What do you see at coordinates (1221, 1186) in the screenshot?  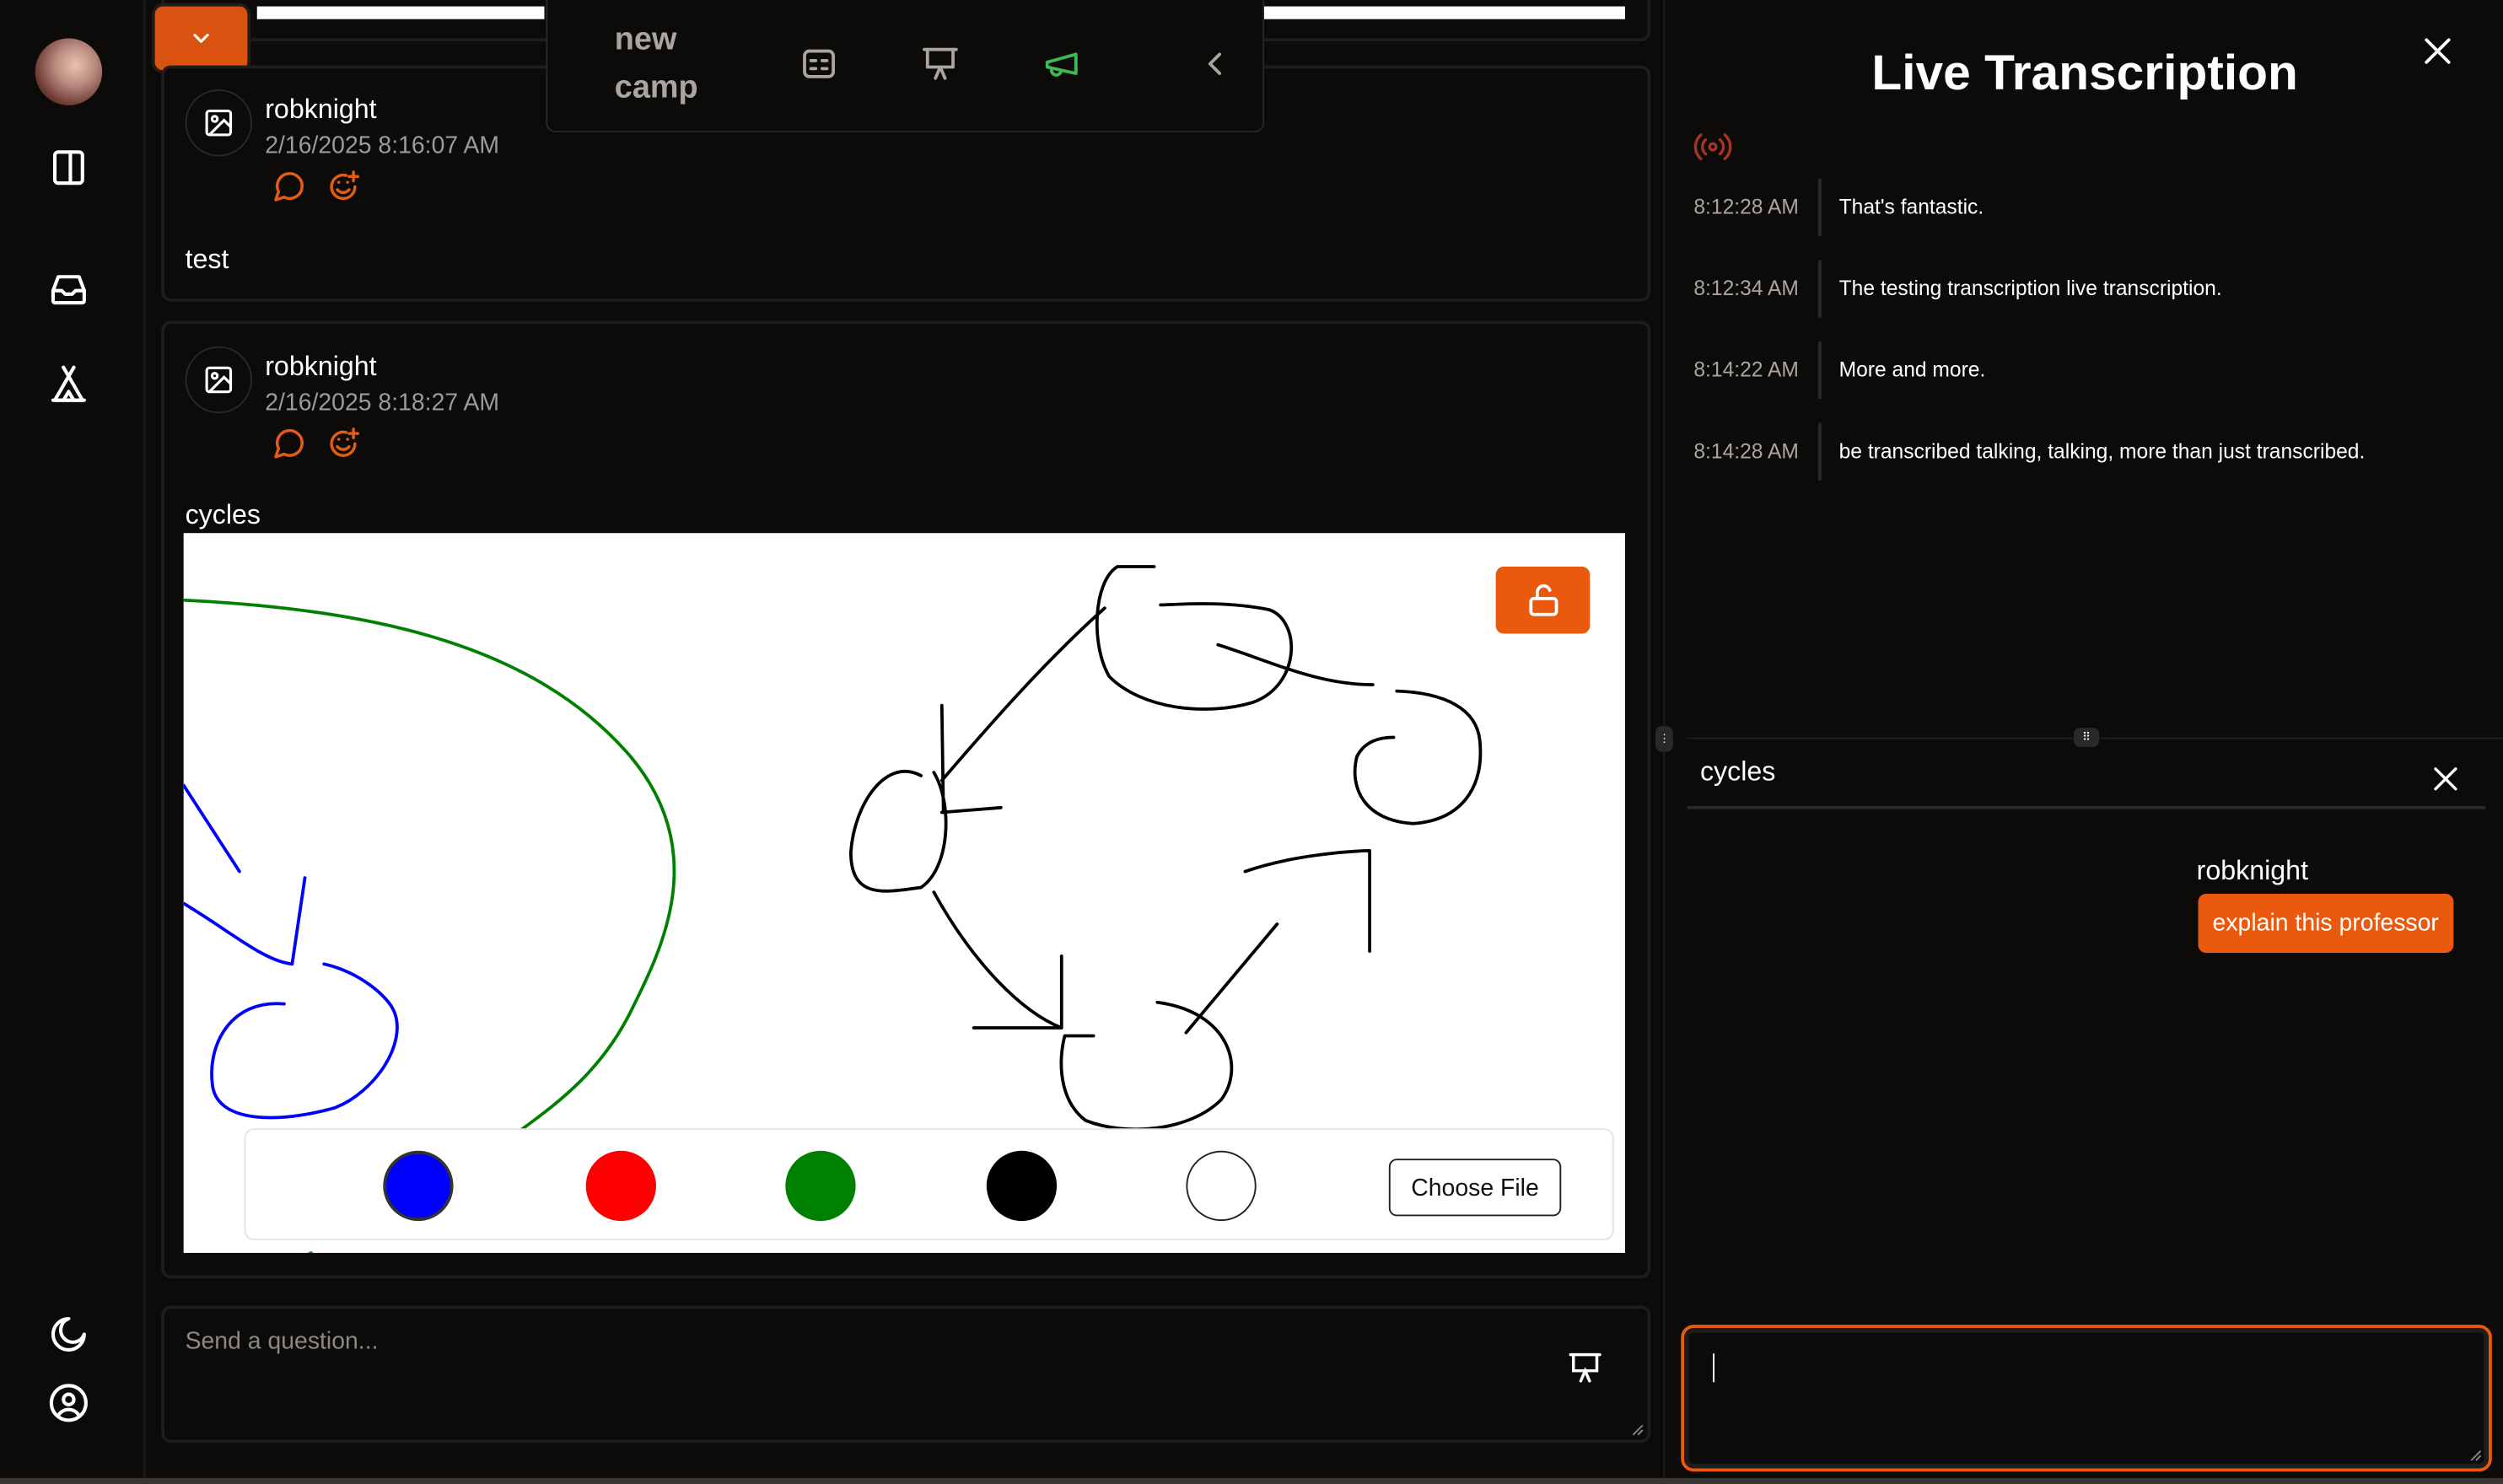 I see `color-swatch-white` at bounding box center [1221, 1186].